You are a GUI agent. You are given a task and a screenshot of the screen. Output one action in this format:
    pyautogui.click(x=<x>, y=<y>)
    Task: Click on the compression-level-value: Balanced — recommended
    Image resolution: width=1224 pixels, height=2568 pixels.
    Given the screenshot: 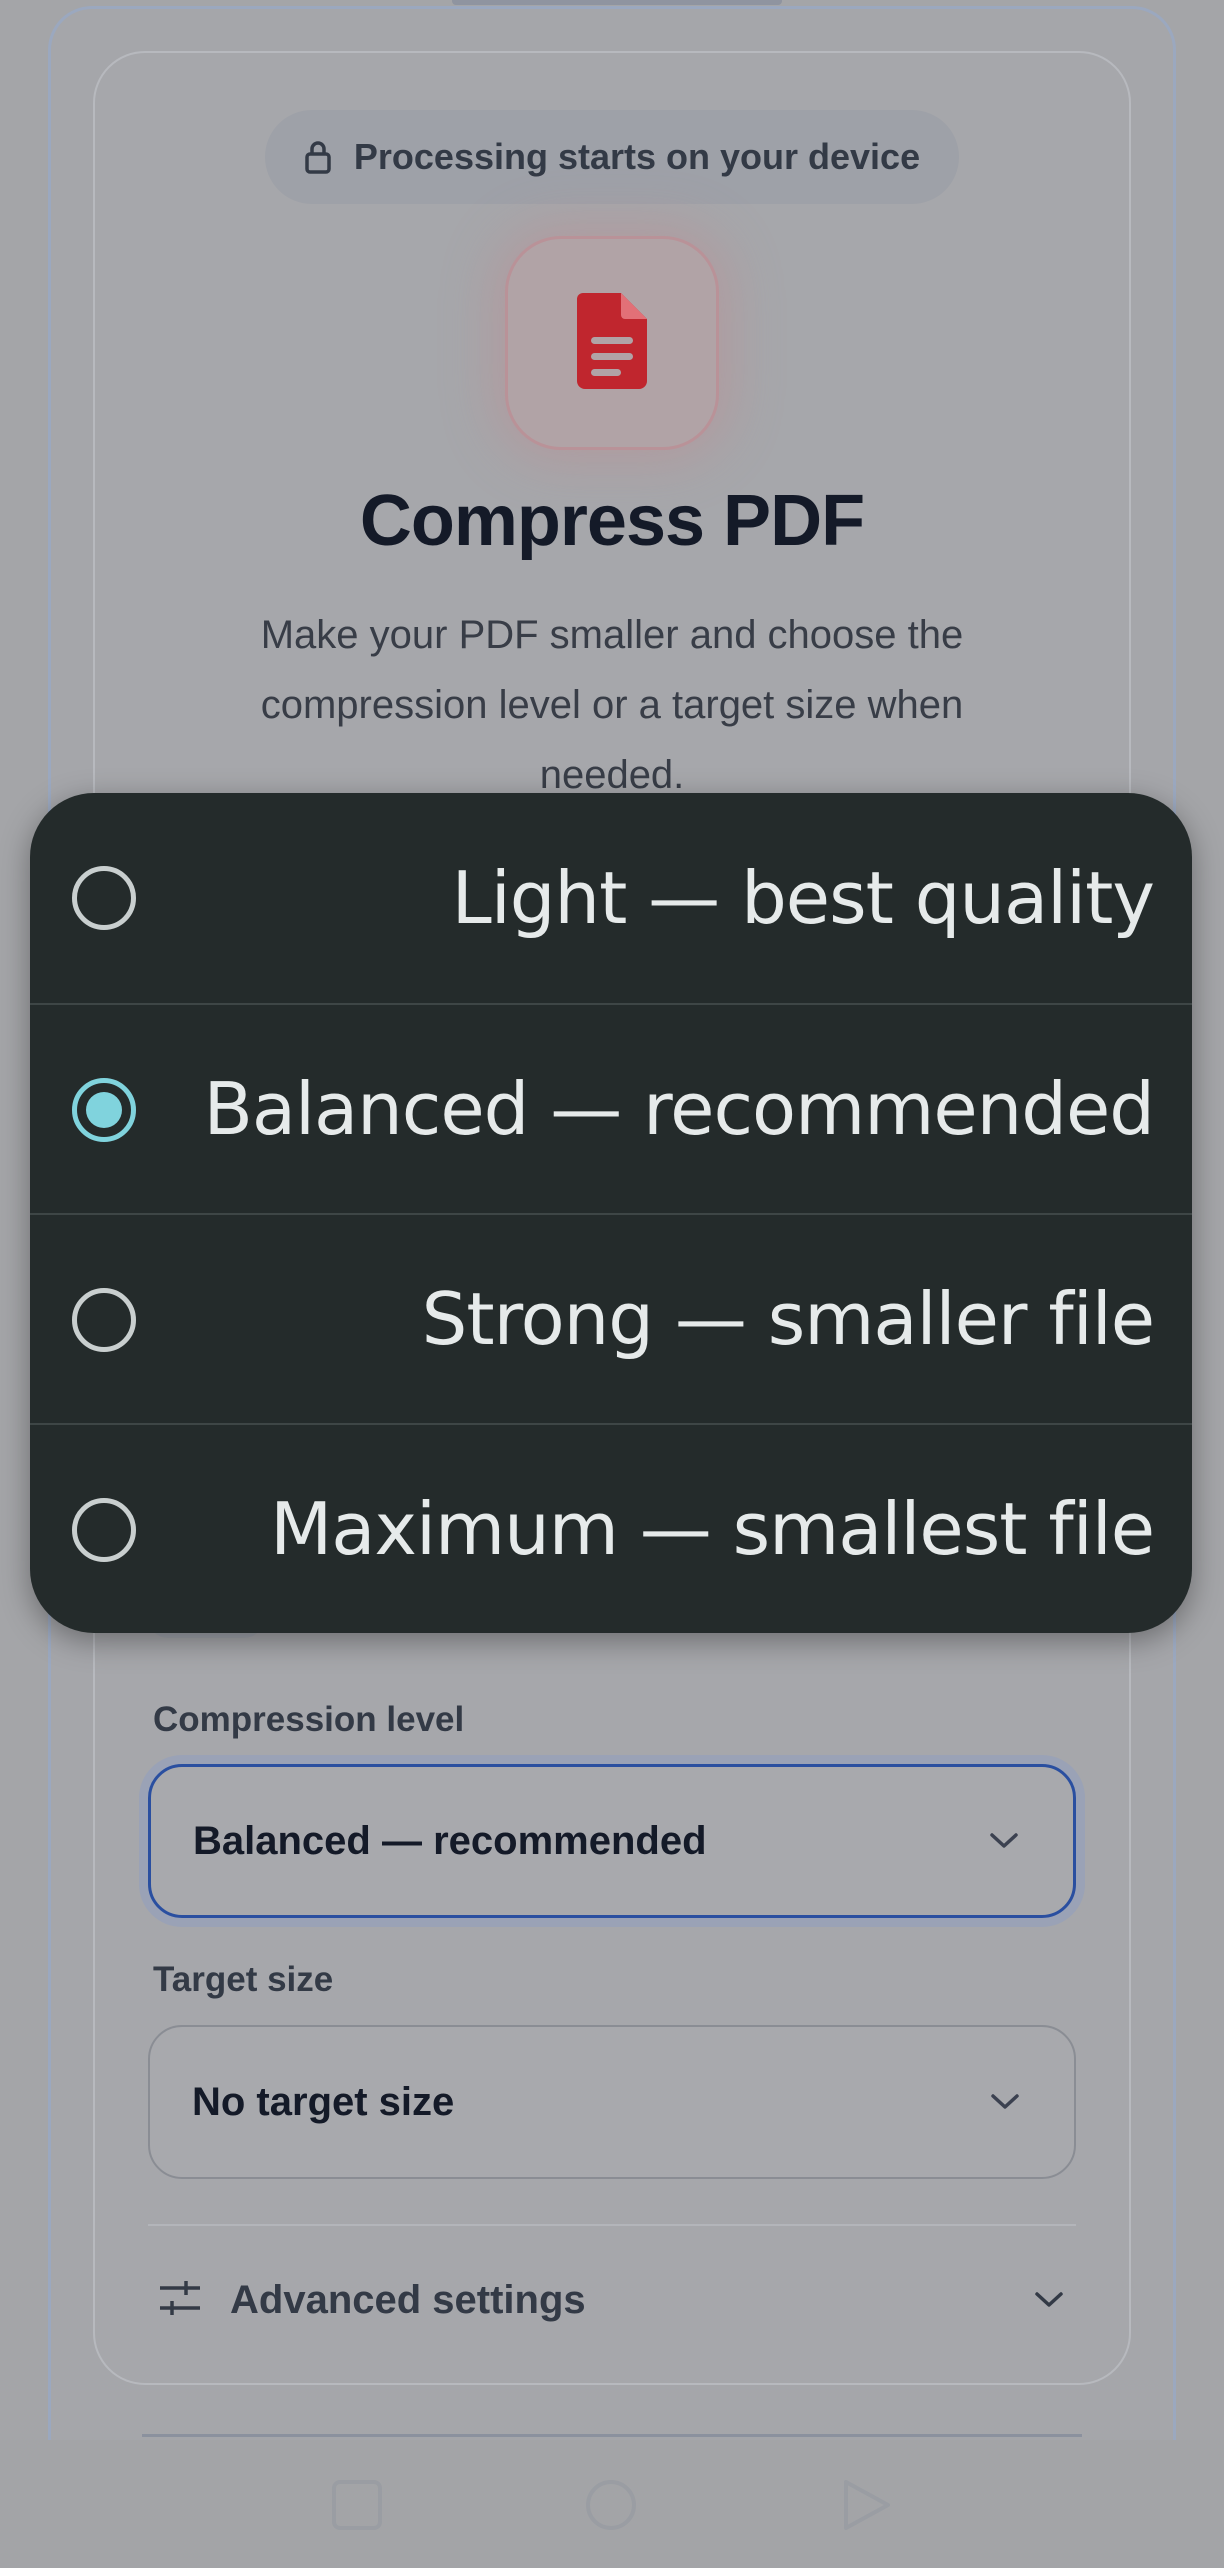 What is the action you would take?
    pyautogui.click(x=450, y=1840)
    